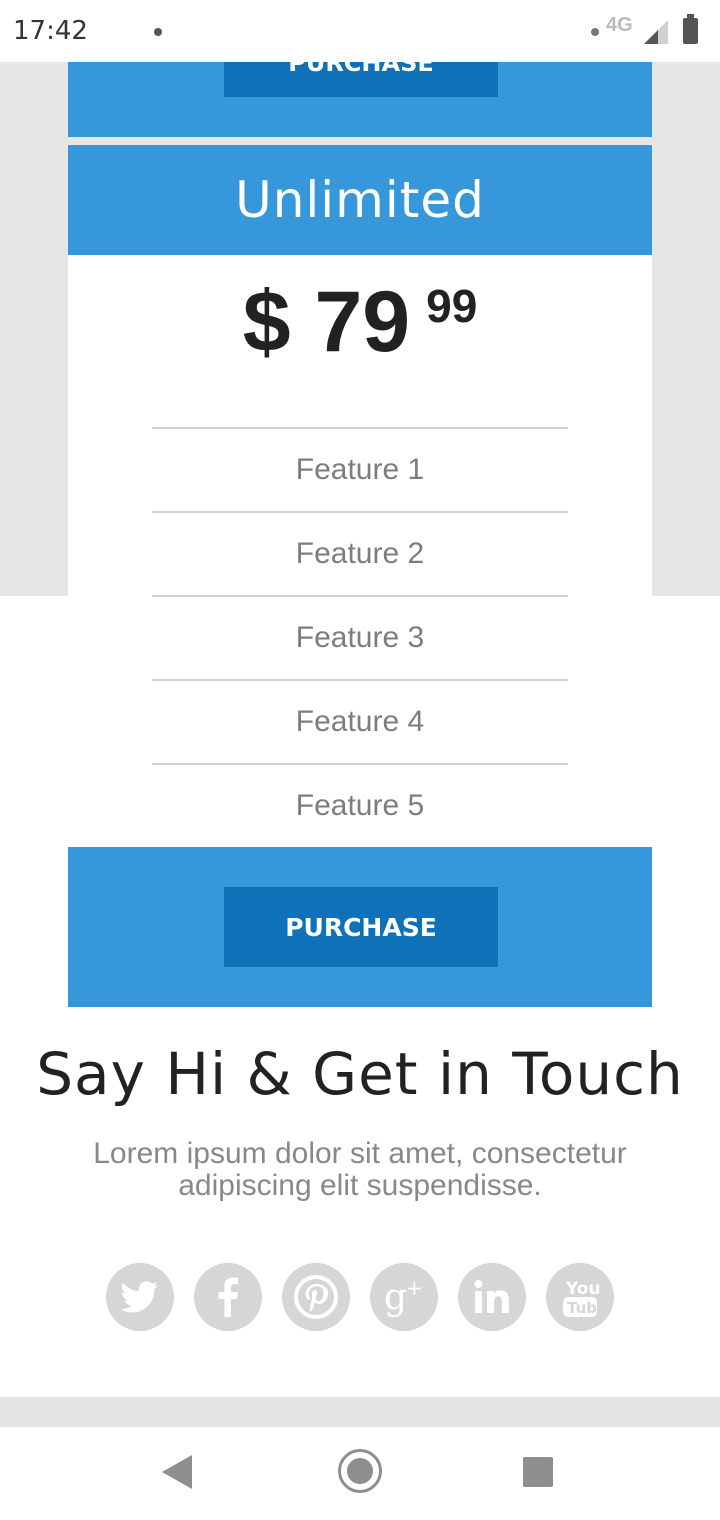 The width and height of the screenshot is (720, 1520). I want to click on svg-text: You, so click(583, 1289).